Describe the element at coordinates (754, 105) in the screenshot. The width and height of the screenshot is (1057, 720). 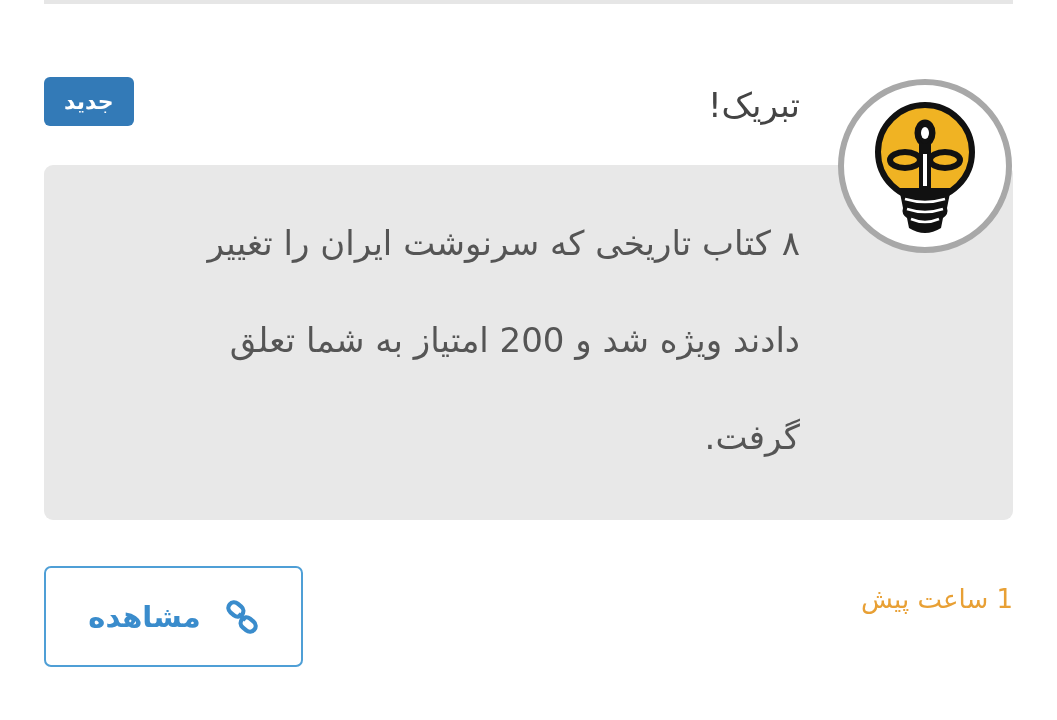
I see `notification-title: تبریک!` at that location.